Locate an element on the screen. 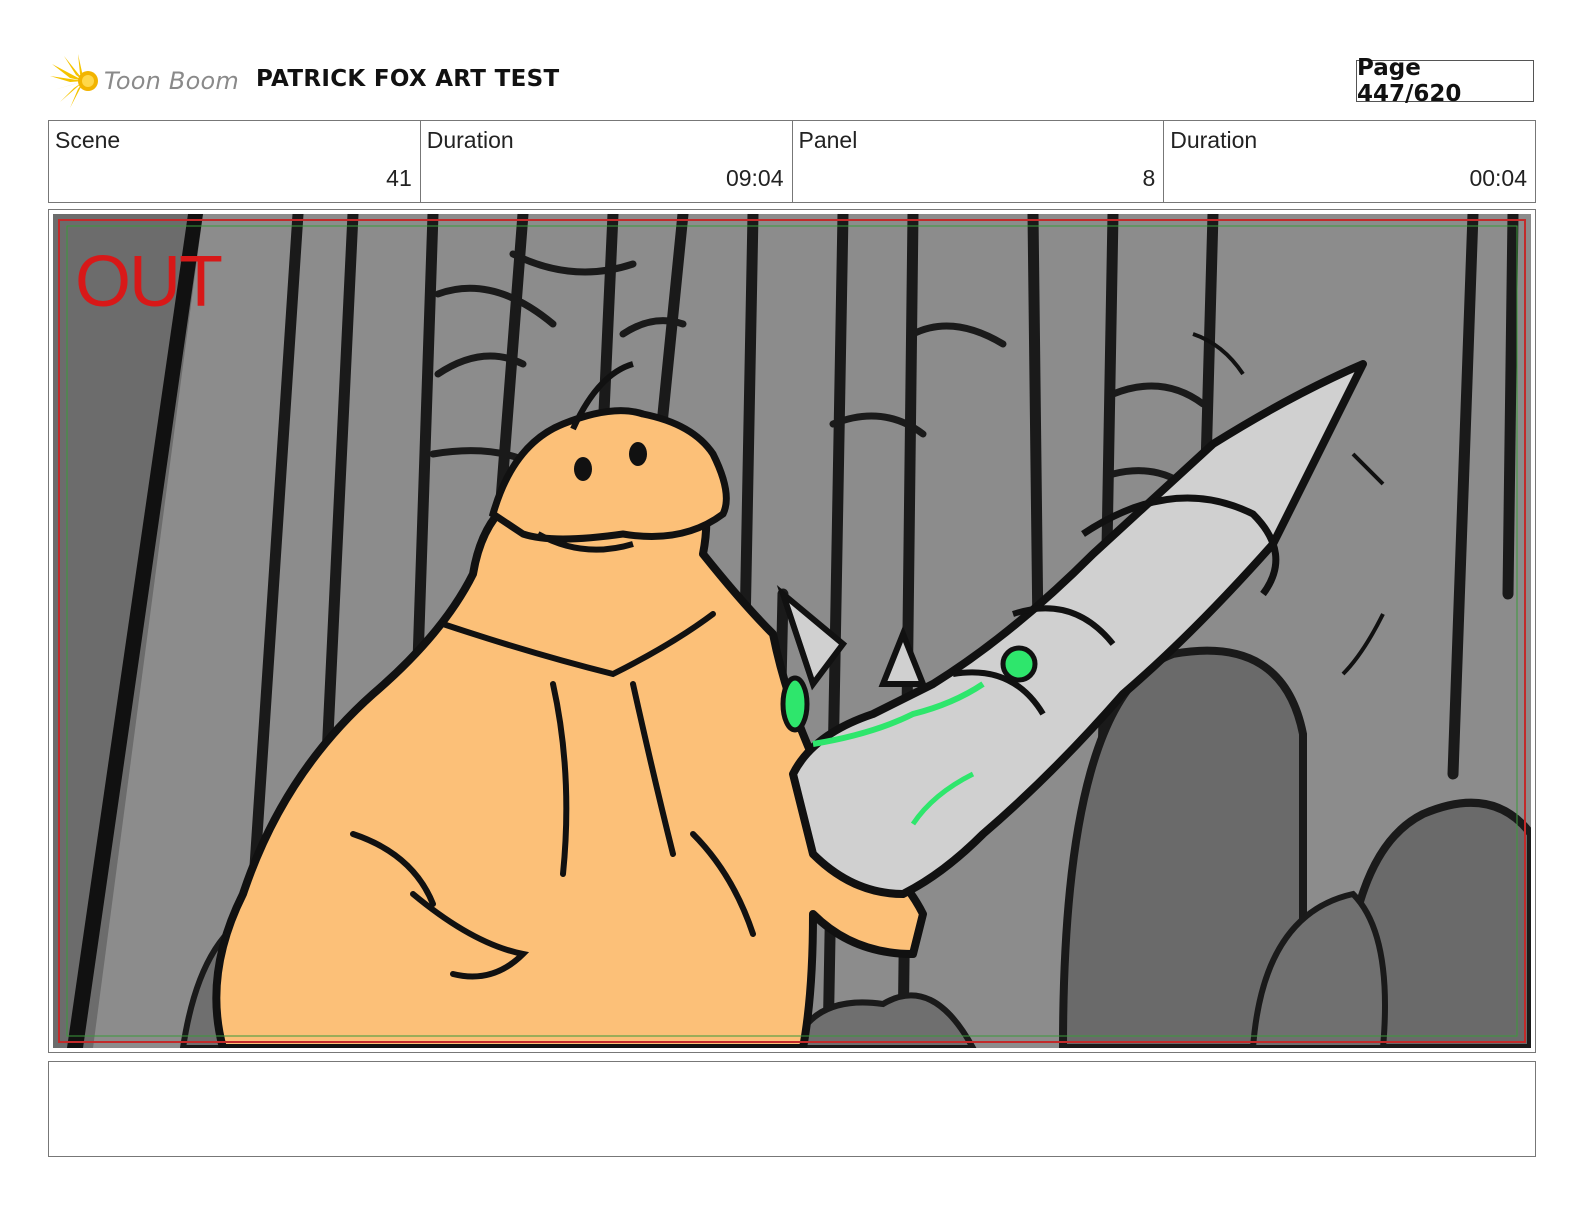 The height and width of the screenshot is (1224, 1584). scene-duration-label: Duration is located at coordinates (470, 140).